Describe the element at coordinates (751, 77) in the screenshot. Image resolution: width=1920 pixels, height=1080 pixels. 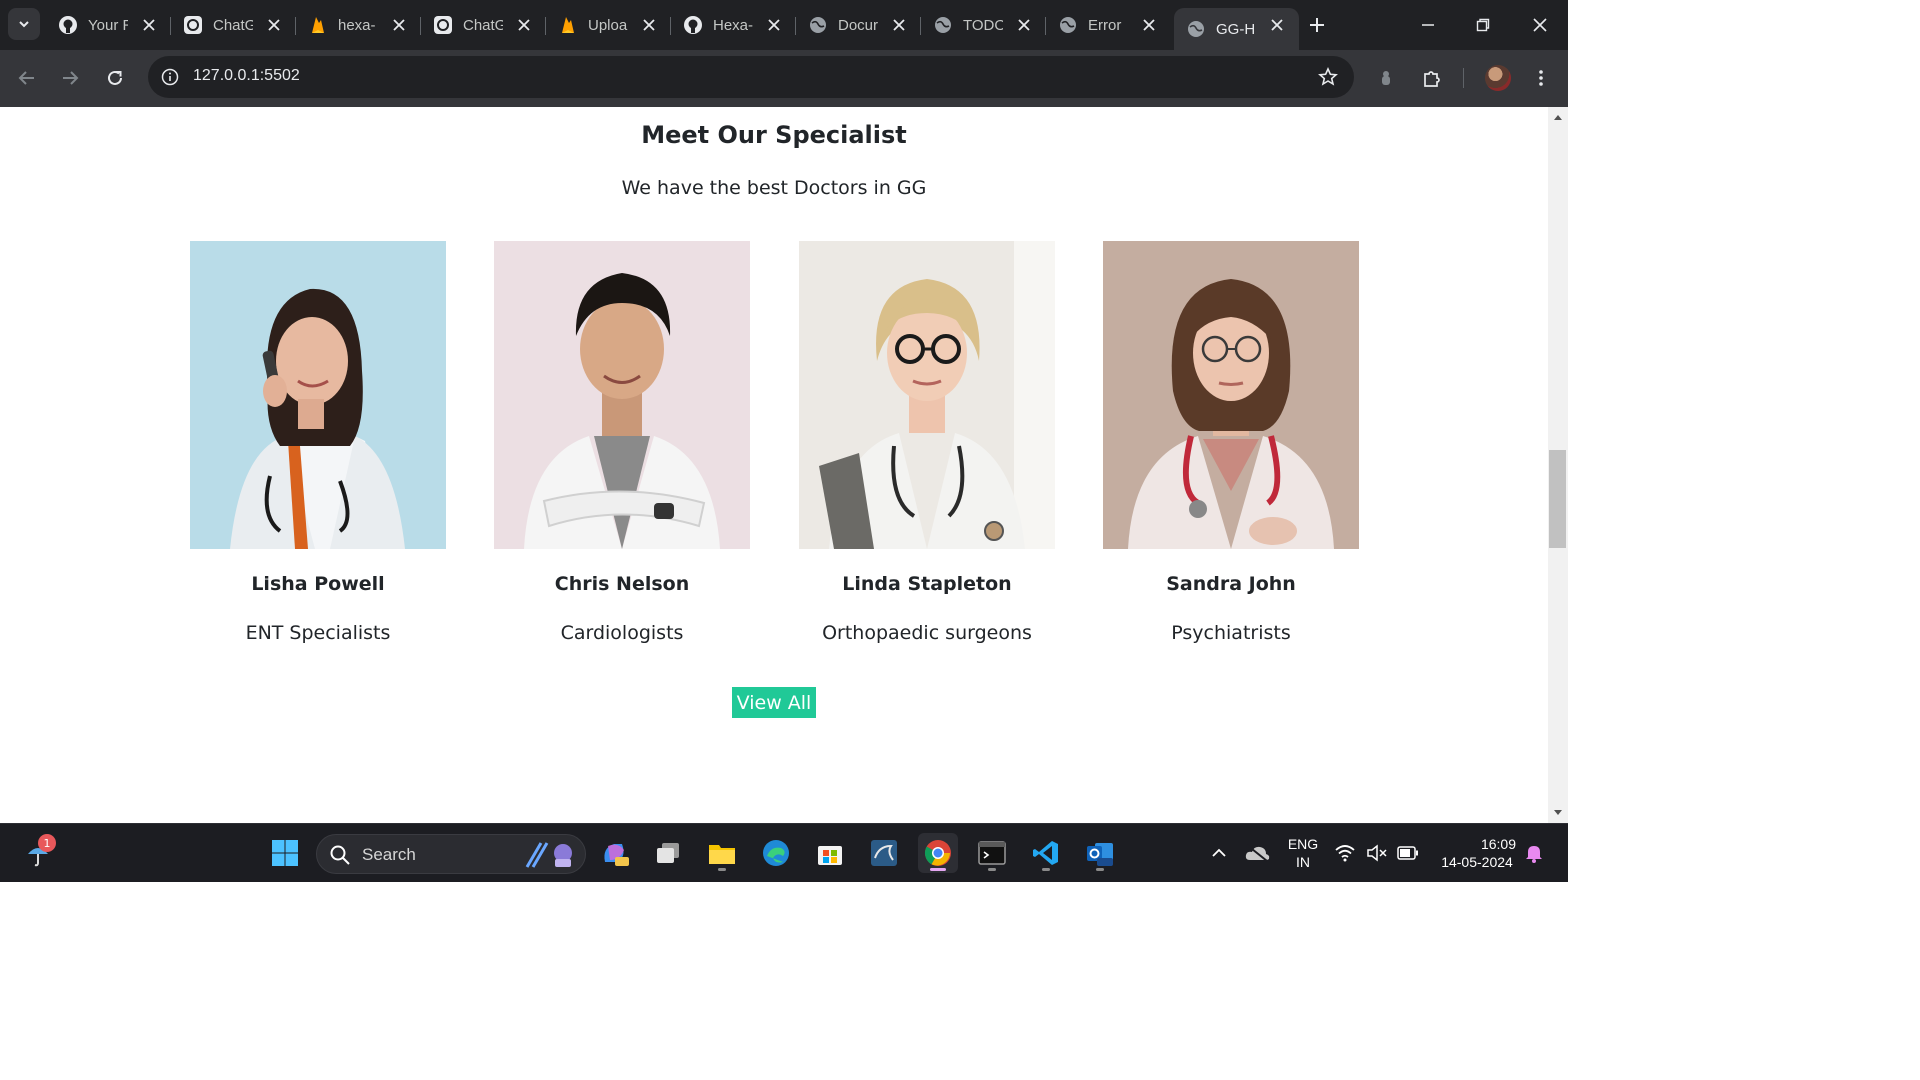
I see `address-bar: 127.0.0.1:5502` at that location.